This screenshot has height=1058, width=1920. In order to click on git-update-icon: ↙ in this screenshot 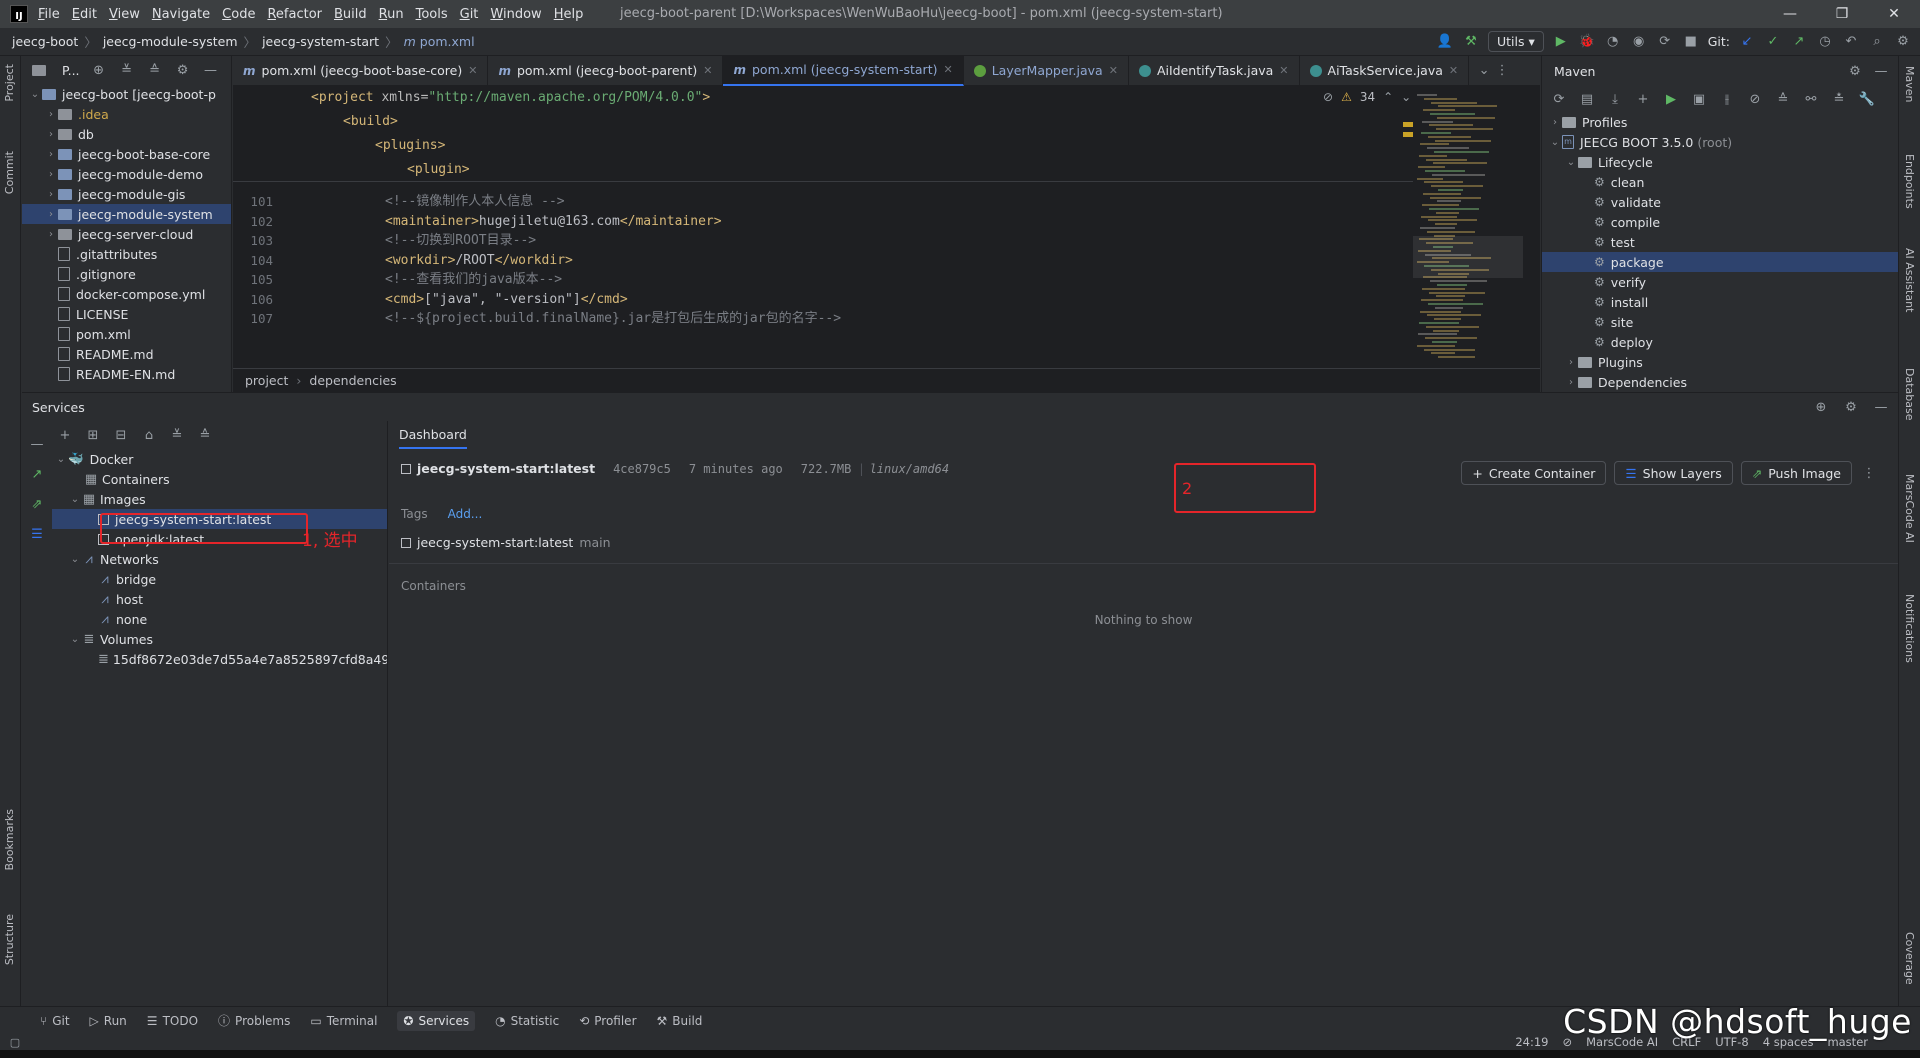, I will do `click(1747, 42)`.